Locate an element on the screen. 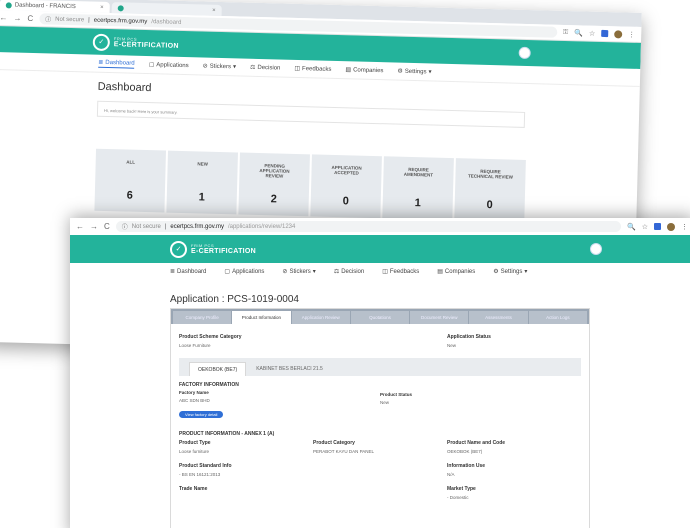 The height and width of the screenshot is (528, 690). section-title: FACTORY INFORMATION is located at coordinates (209, 385).